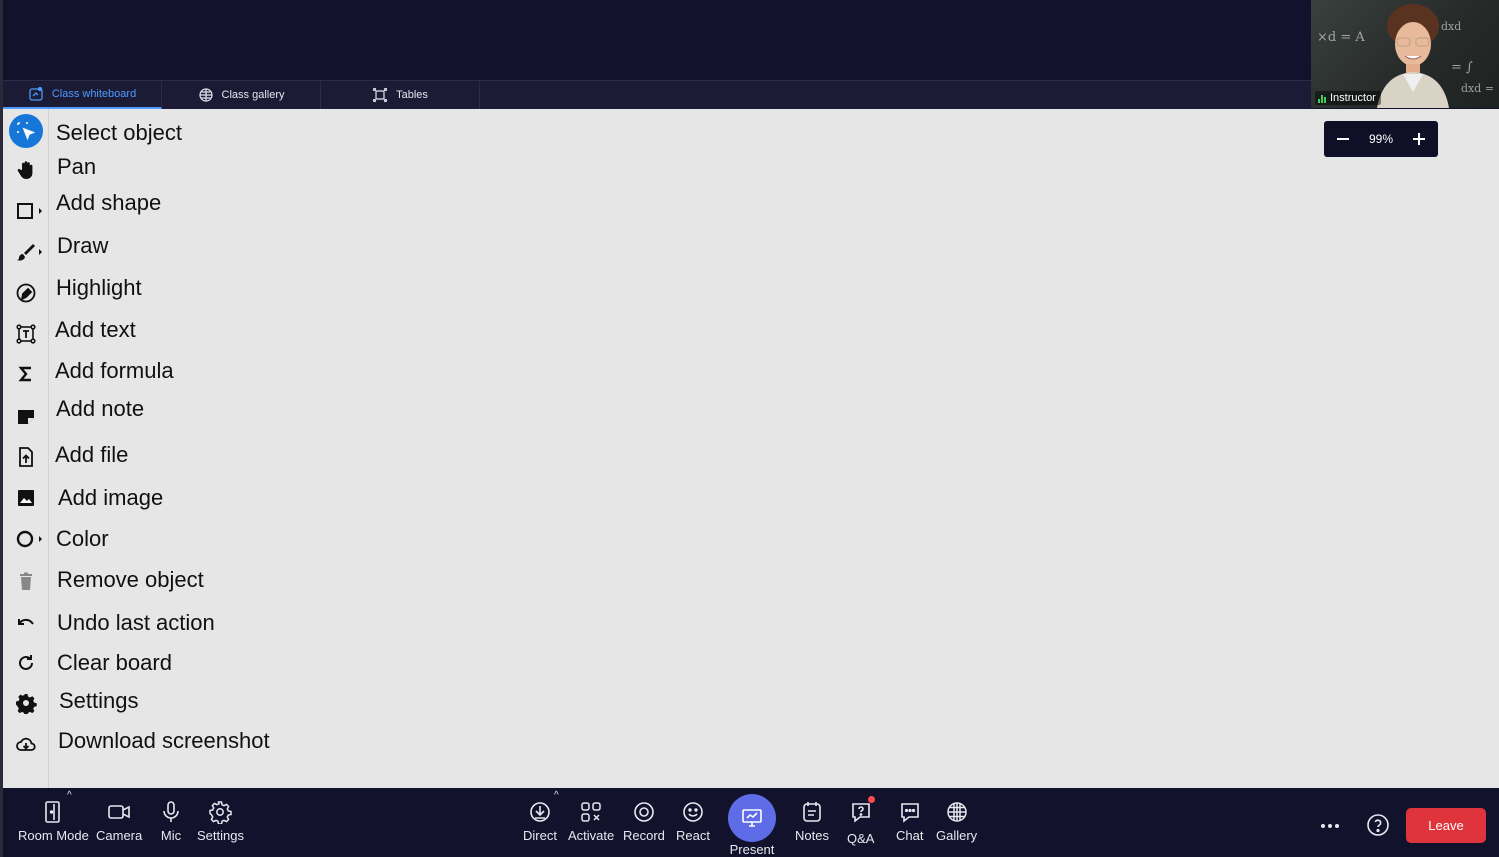 This screenshot has height=857, width=1499. I want to click on minus-icon, so click(1343, 139).